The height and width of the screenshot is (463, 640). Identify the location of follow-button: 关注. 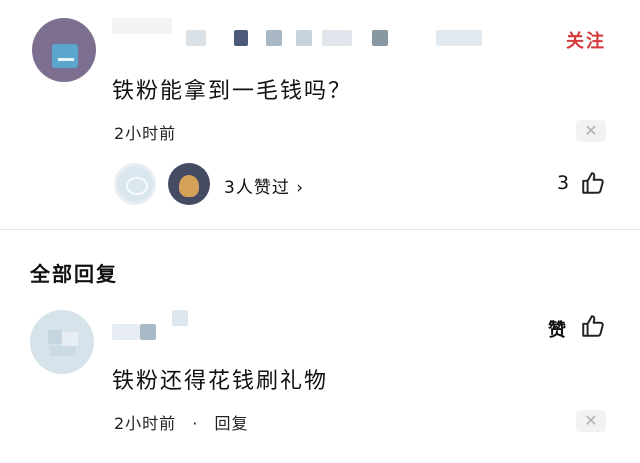
(586, 40).